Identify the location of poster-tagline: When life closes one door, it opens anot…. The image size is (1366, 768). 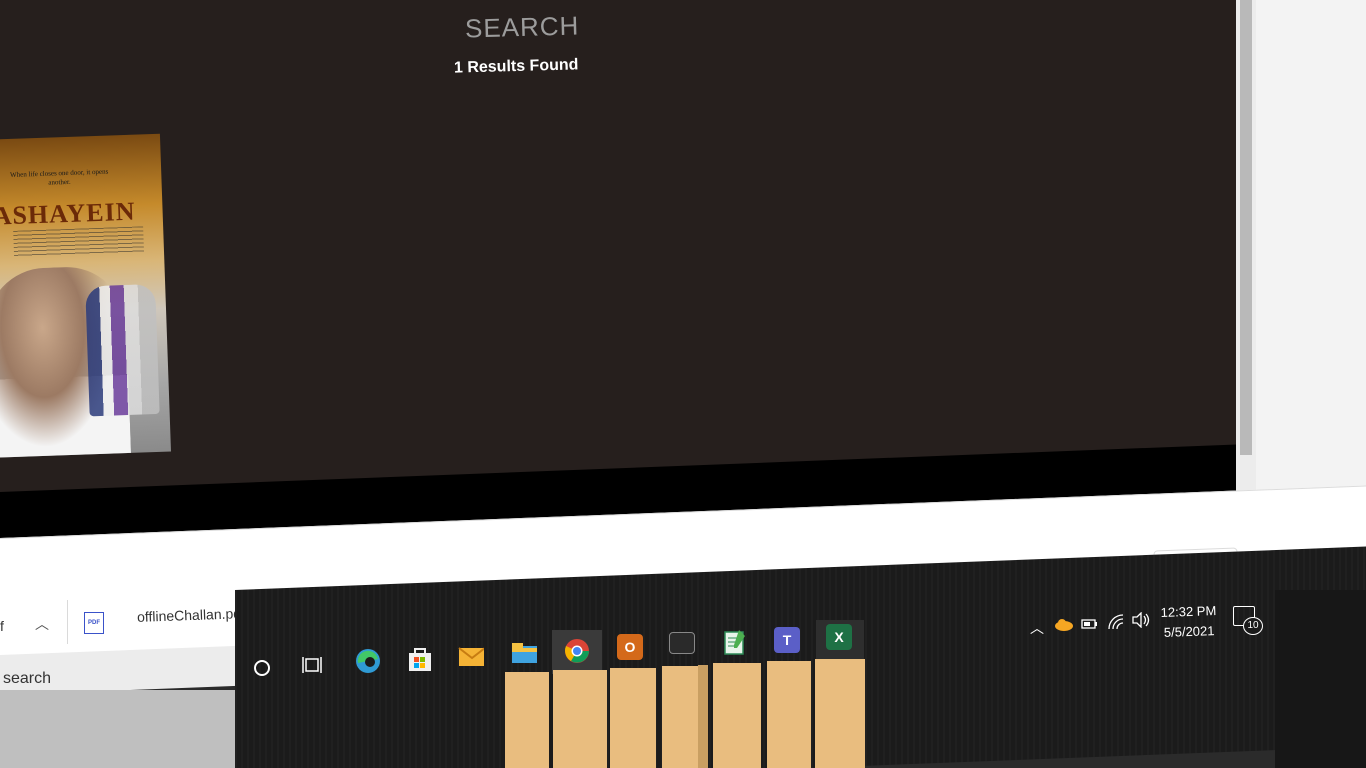
(59, 177).